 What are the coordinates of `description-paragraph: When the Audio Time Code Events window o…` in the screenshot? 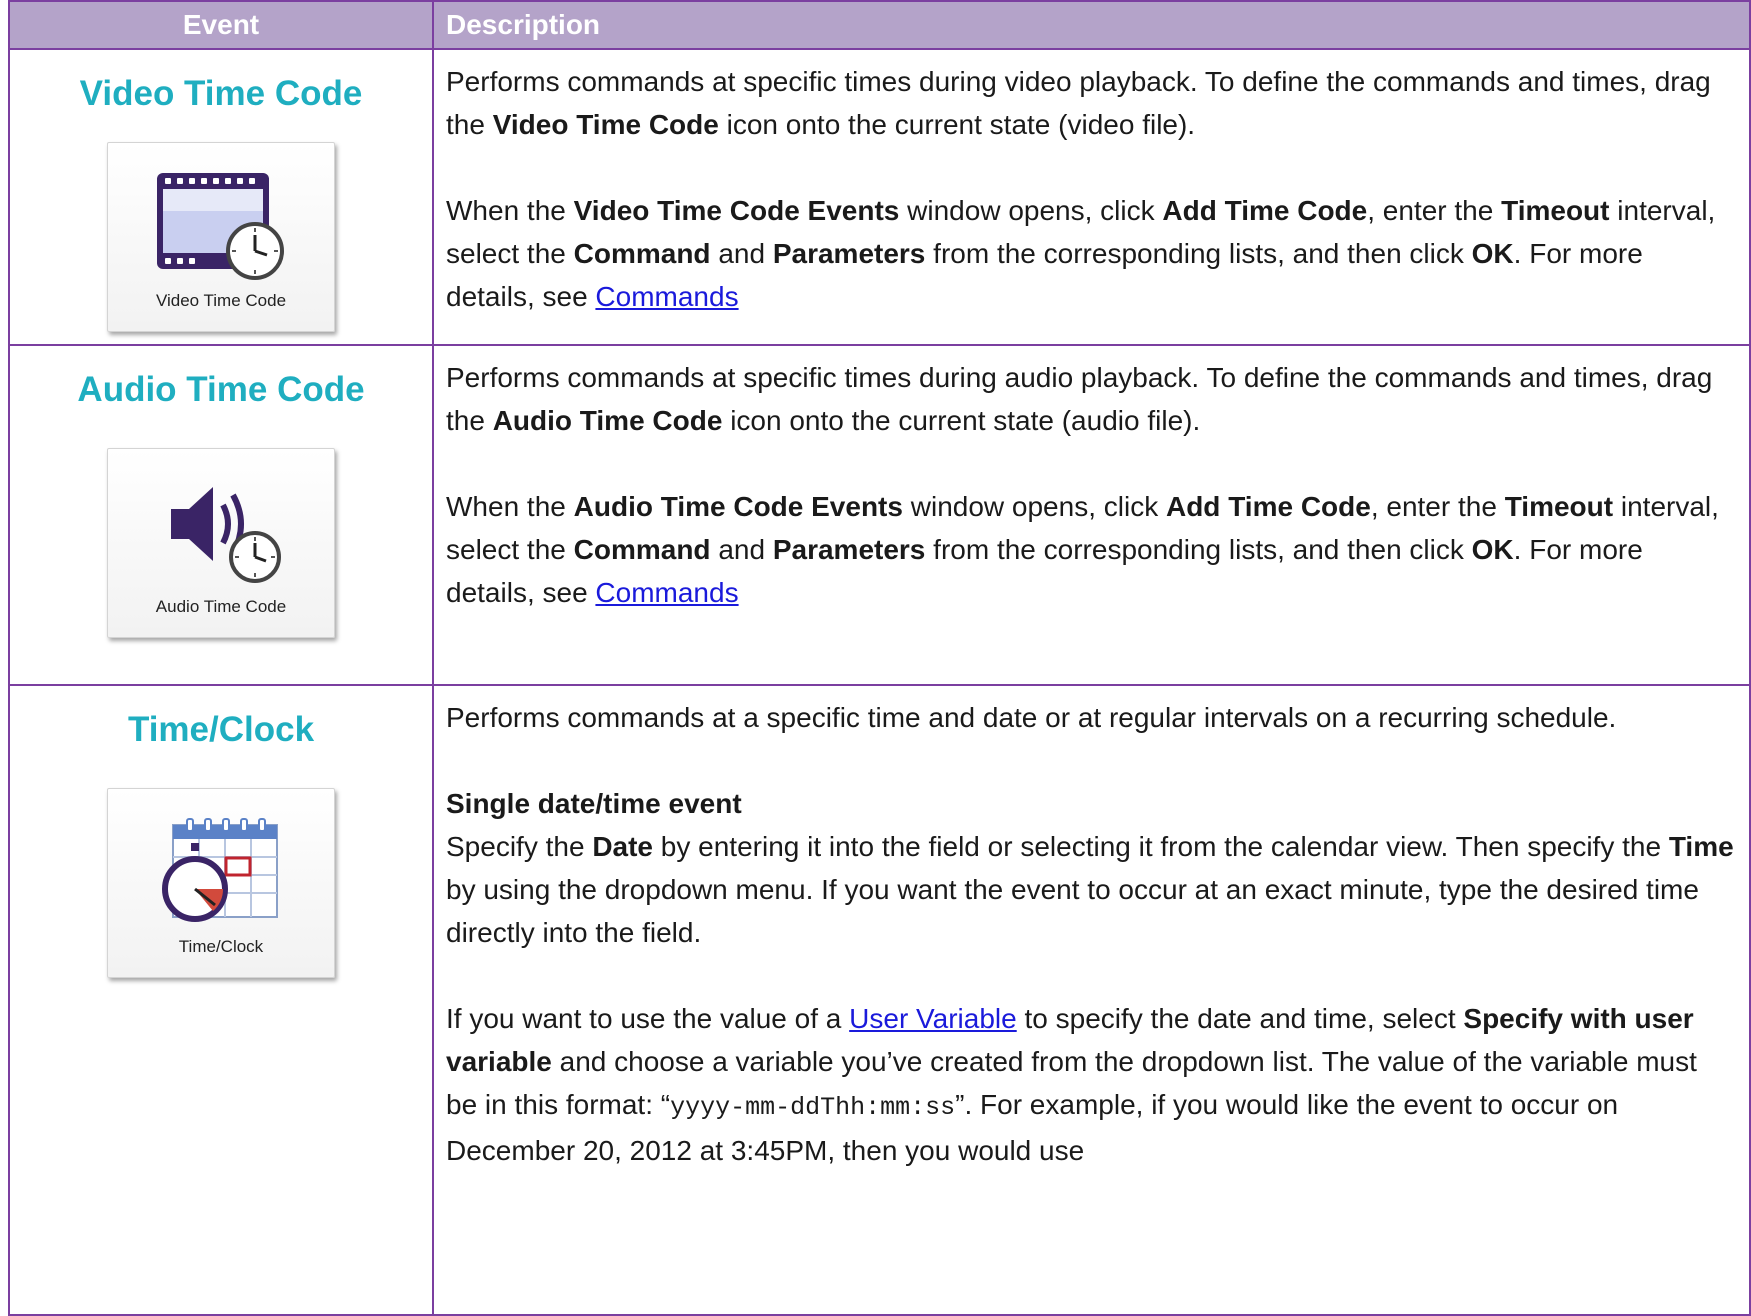 It's located at (1082, 549).